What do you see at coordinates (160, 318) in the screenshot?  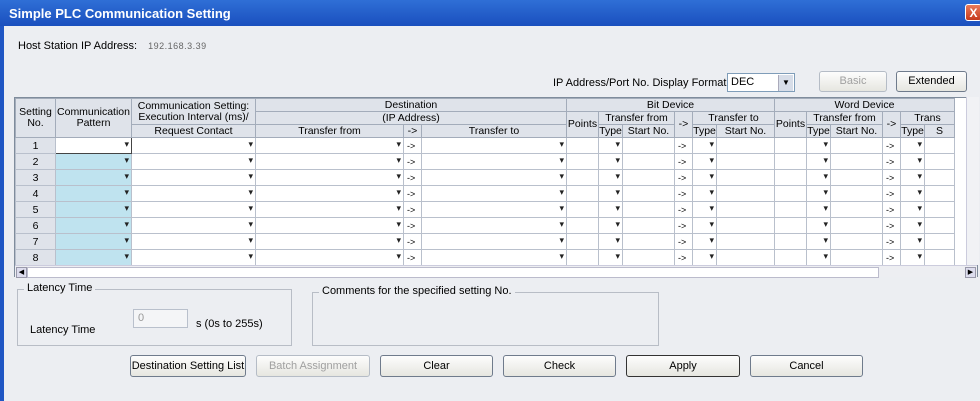 I see `latency-input: 0` at bounding box center [160, 318].